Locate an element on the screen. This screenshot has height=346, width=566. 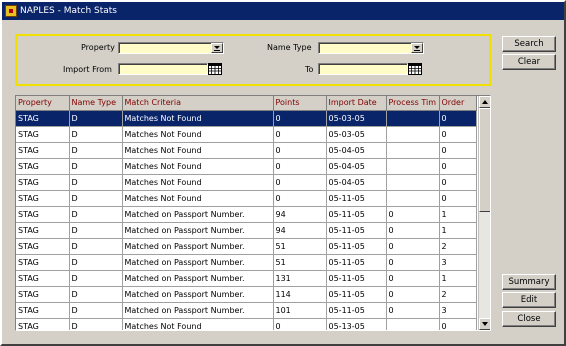
window-title: NAPLES - Match Stats is located at coordinates (68, 11).